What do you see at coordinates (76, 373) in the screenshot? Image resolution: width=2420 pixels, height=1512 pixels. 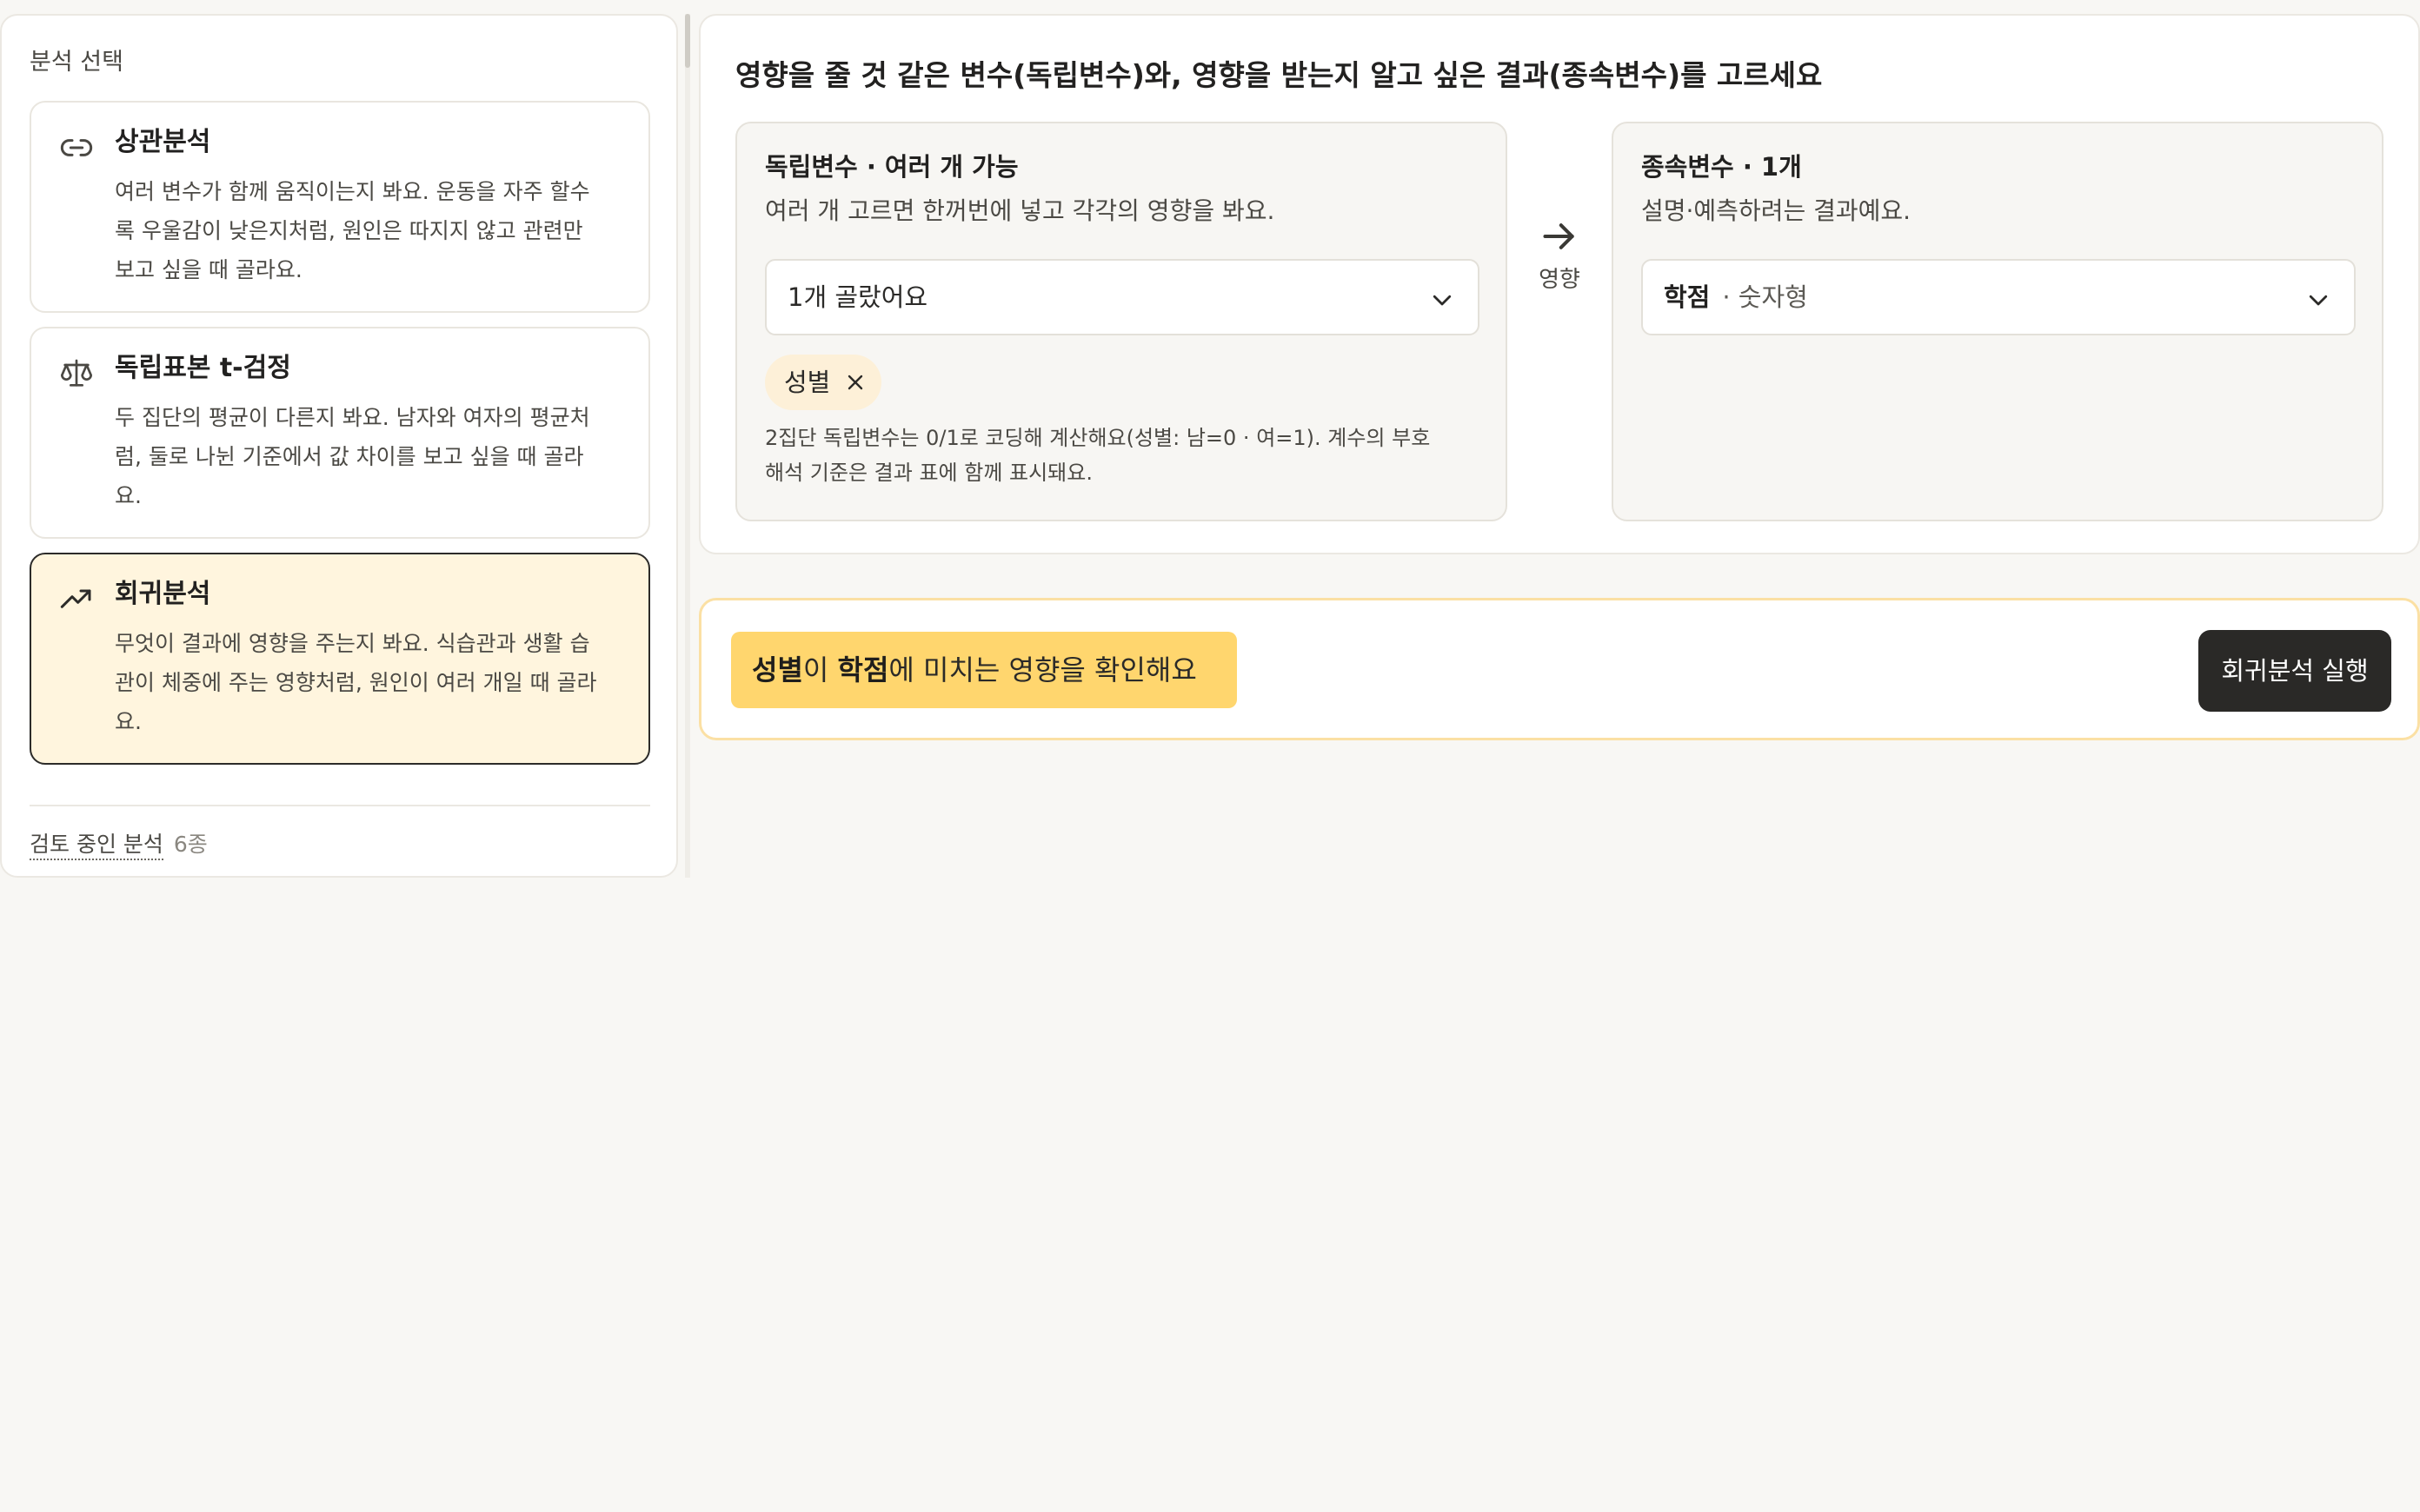 I see `scale-icon` at bounding box center [76, 373].